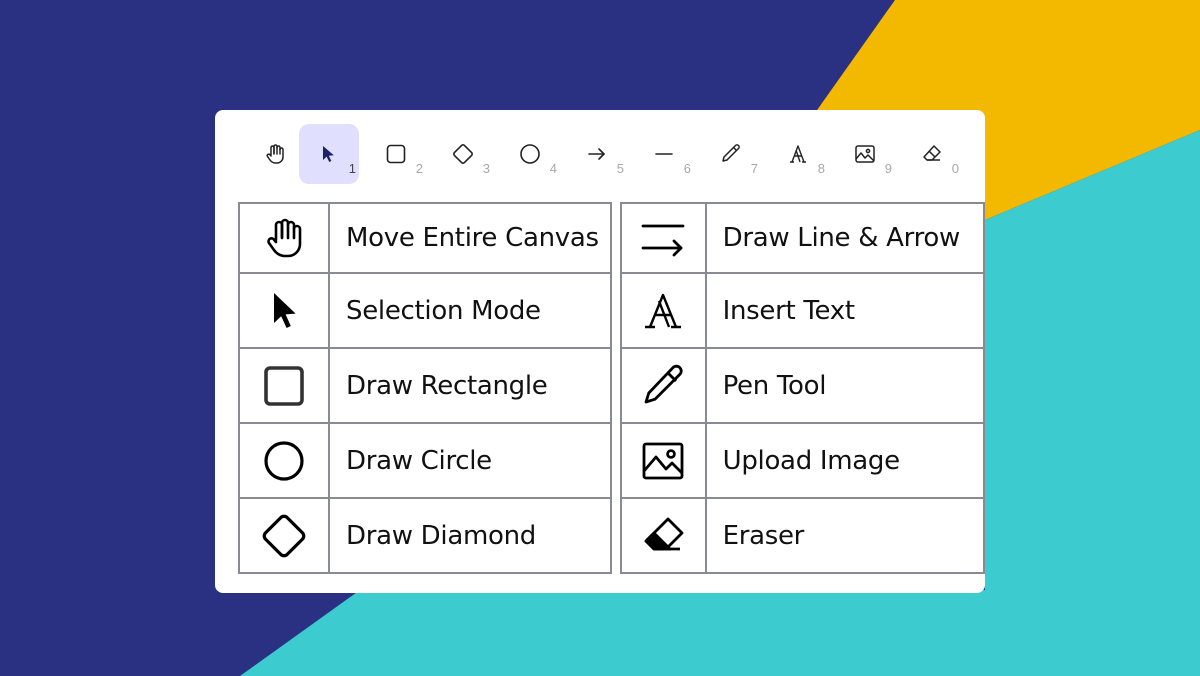 This screenshot has height=676, width=1200. I want to click on tool-text: 8, so click(798, 154).